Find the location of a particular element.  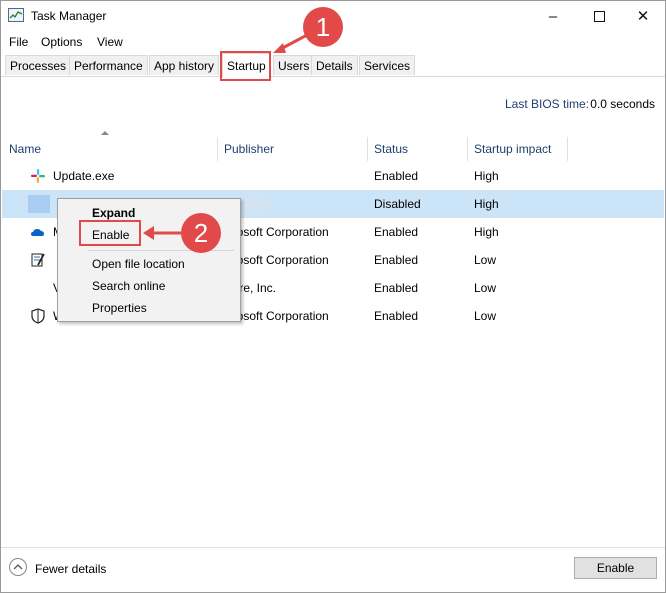

tab-services: Services is located at coordinates (387, 65).